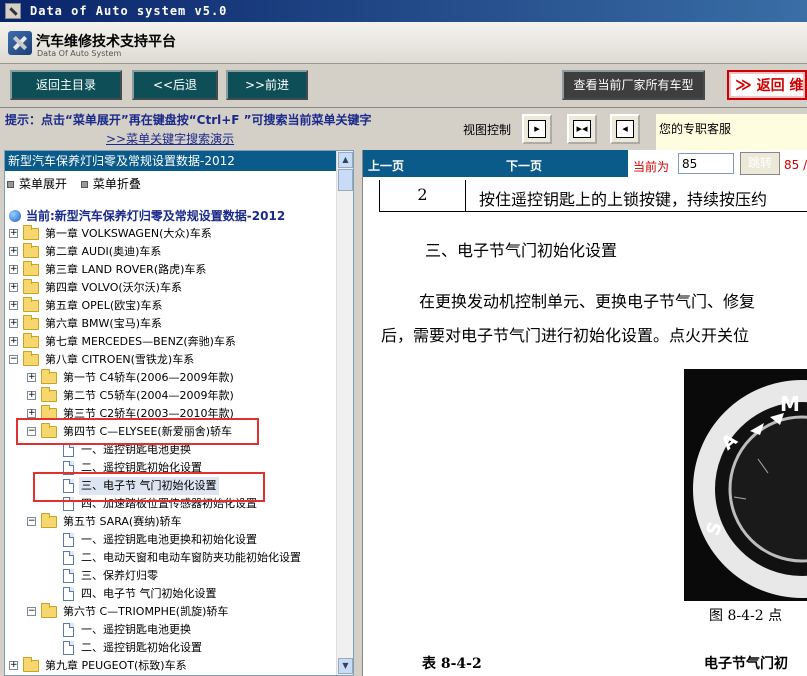 This screenshot has width=807, height=676. I want to click on tree-item-doc: 二、电动天窗和电动车窗防夹功能初始化设置, so click(171, 558).